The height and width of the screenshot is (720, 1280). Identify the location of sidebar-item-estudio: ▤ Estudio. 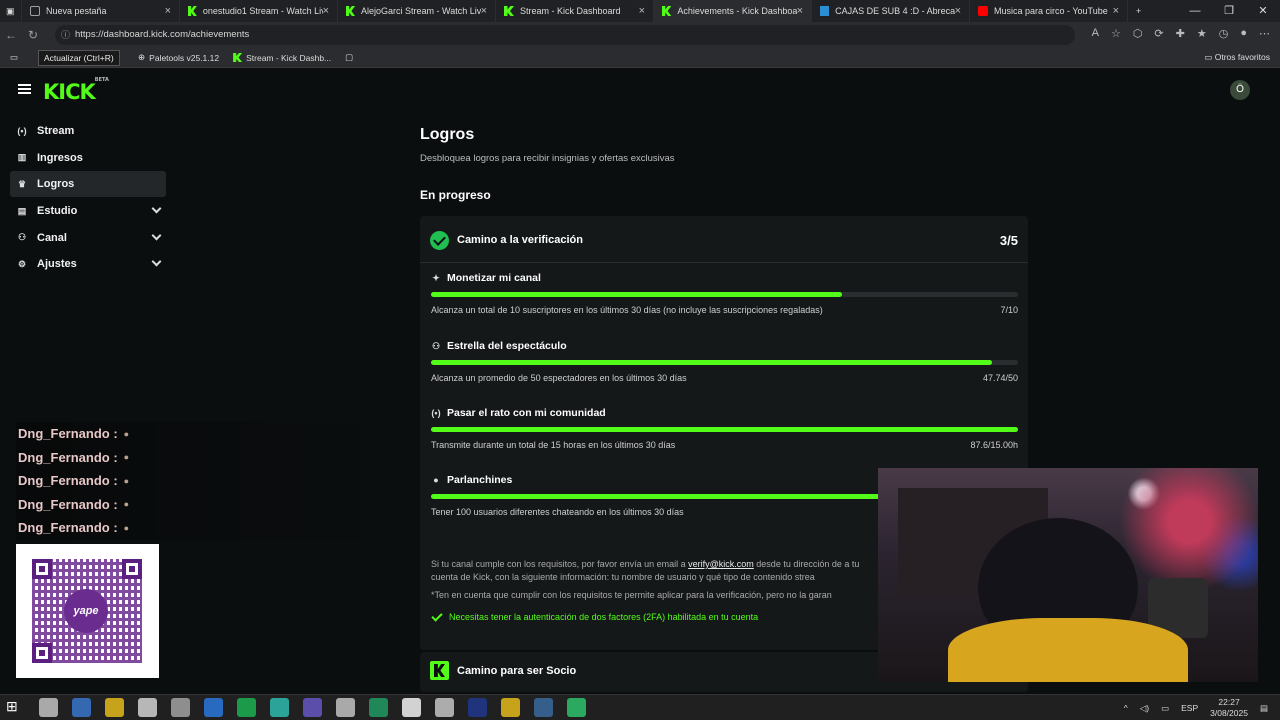
(88, 211).